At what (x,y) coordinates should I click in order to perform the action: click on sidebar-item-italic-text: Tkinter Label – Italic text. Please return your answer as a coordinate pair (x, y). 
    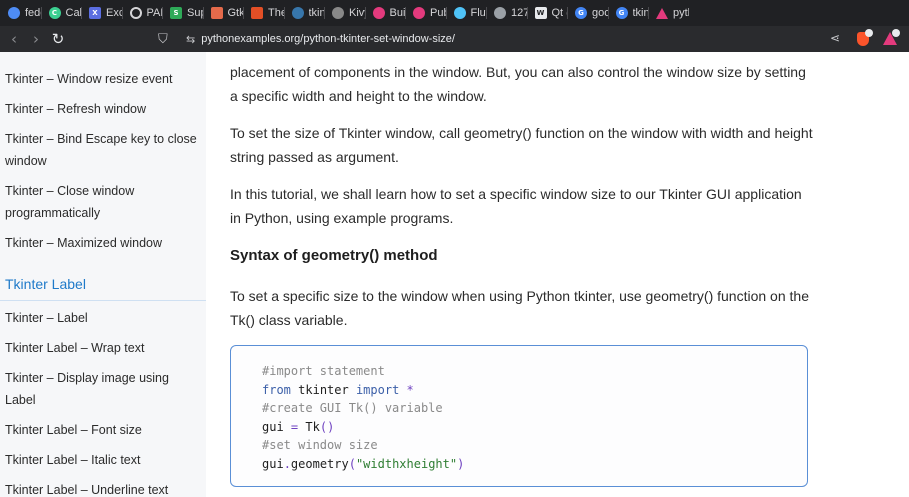
    Looking at the image, I should click on (103, 460).